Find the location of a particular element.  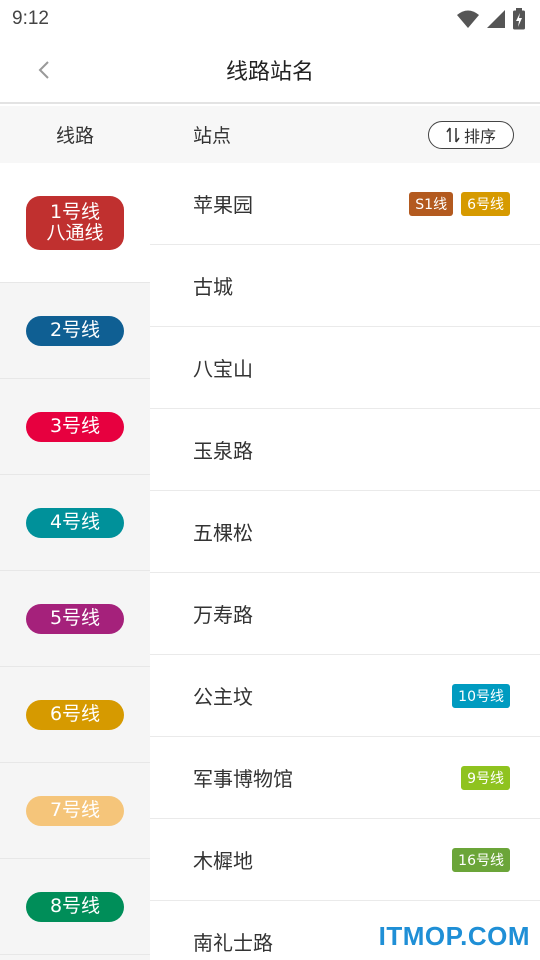

line-pill: 2号线 is located at coordinates (75, 330).